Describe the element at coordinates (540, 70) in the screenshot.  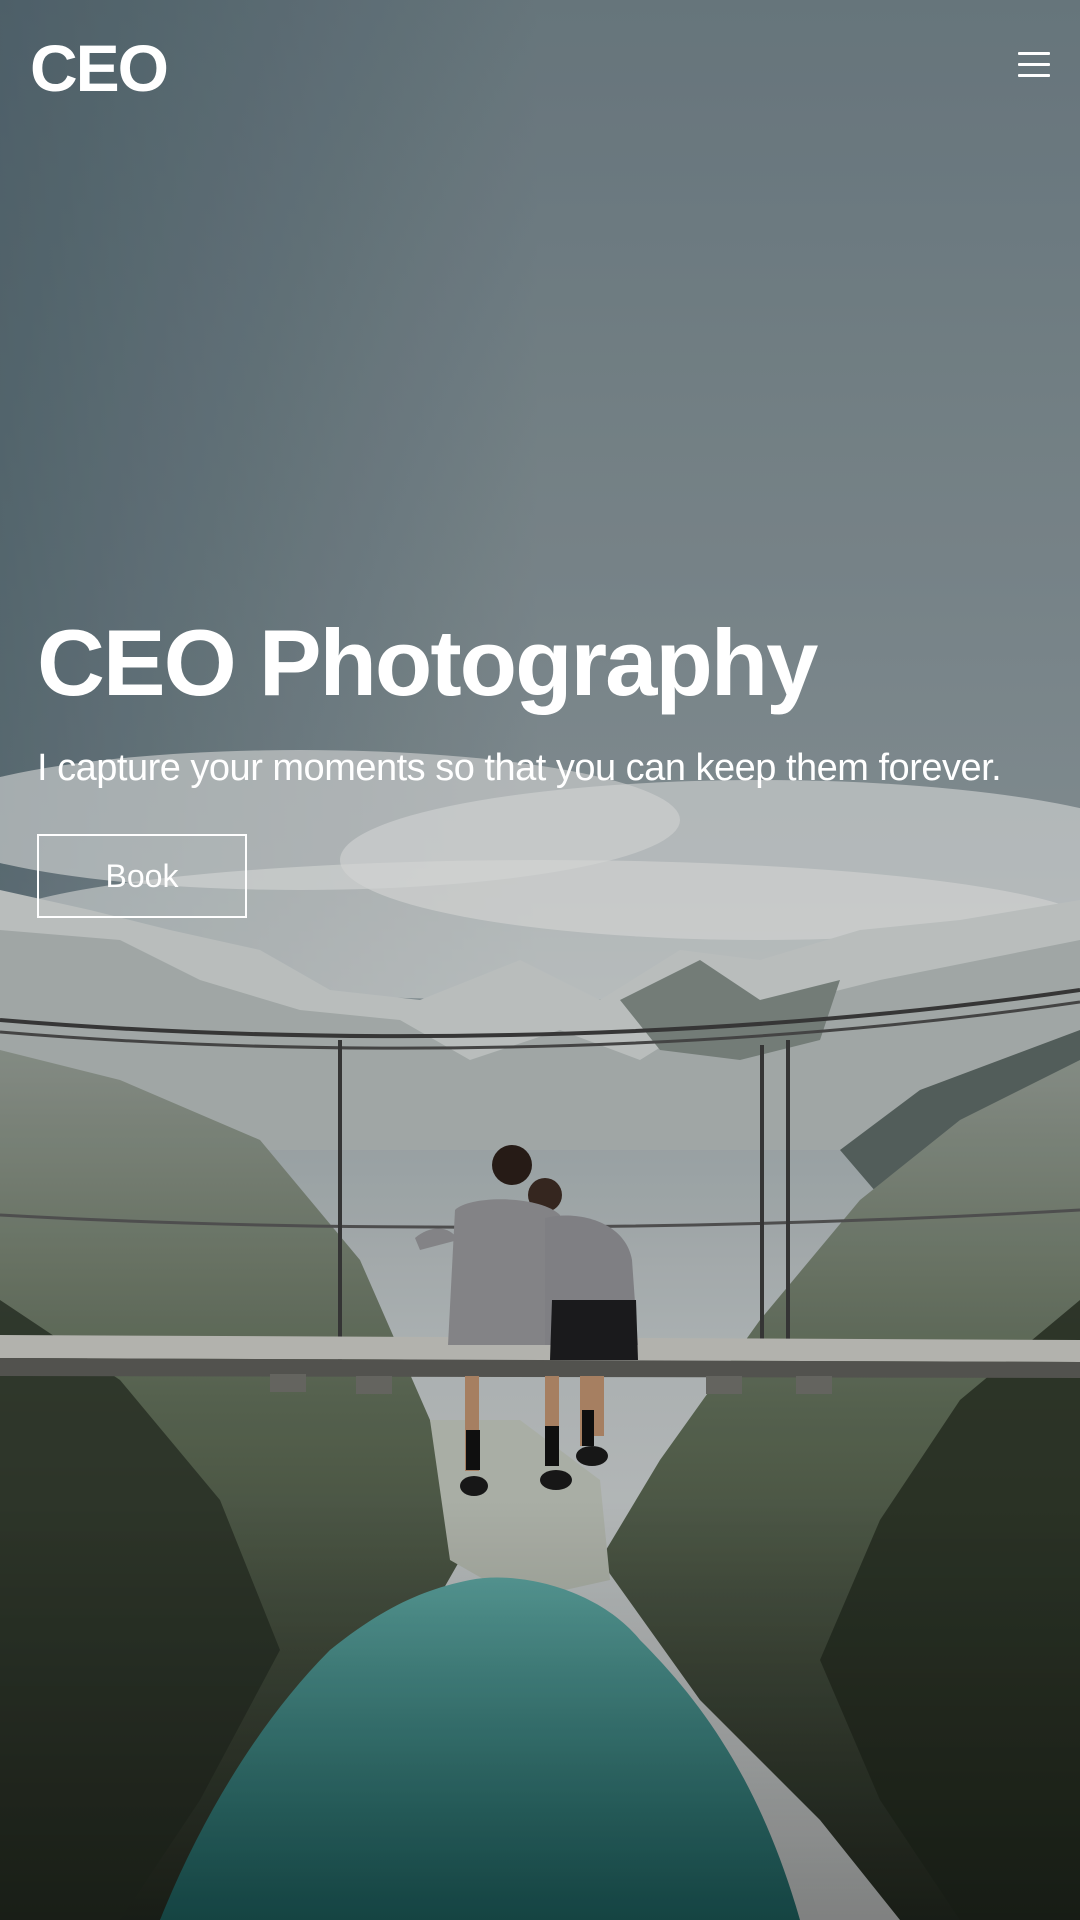
I see `top-navbar: CEO` at that location.